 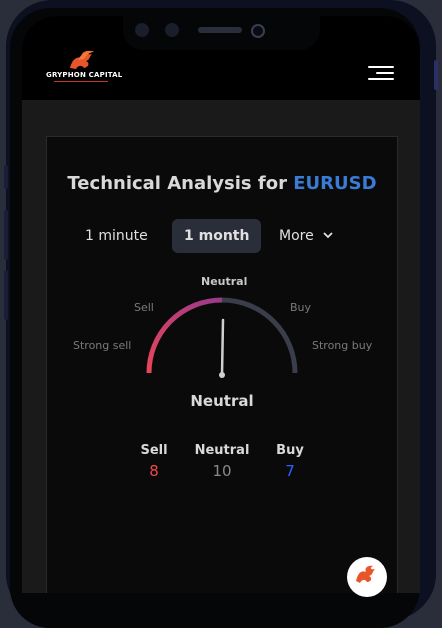 What do you see at coordinates (84, 75) in the screenshot?
I see `brand-name: GRYPHON CAPITAL` at bounding box center [84, 75].